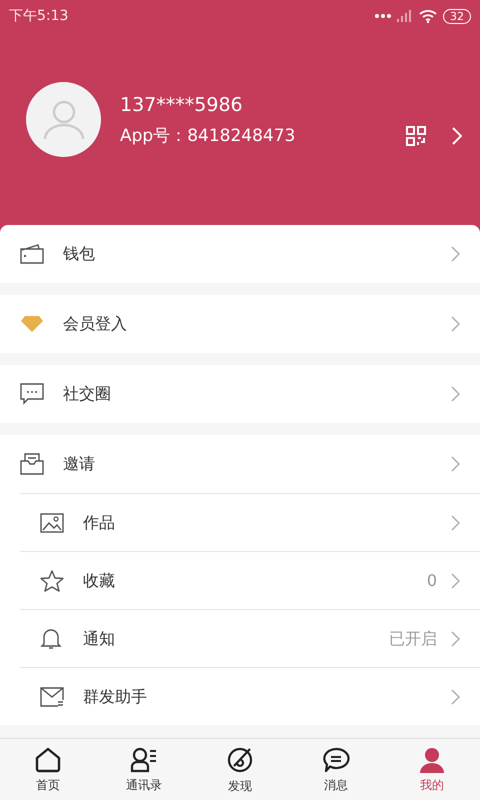 The width and height of the screenshot is (480, 800). Describe the element at coordinates (428, 16) in the screenshot. I see `wifi-icon` at that location.